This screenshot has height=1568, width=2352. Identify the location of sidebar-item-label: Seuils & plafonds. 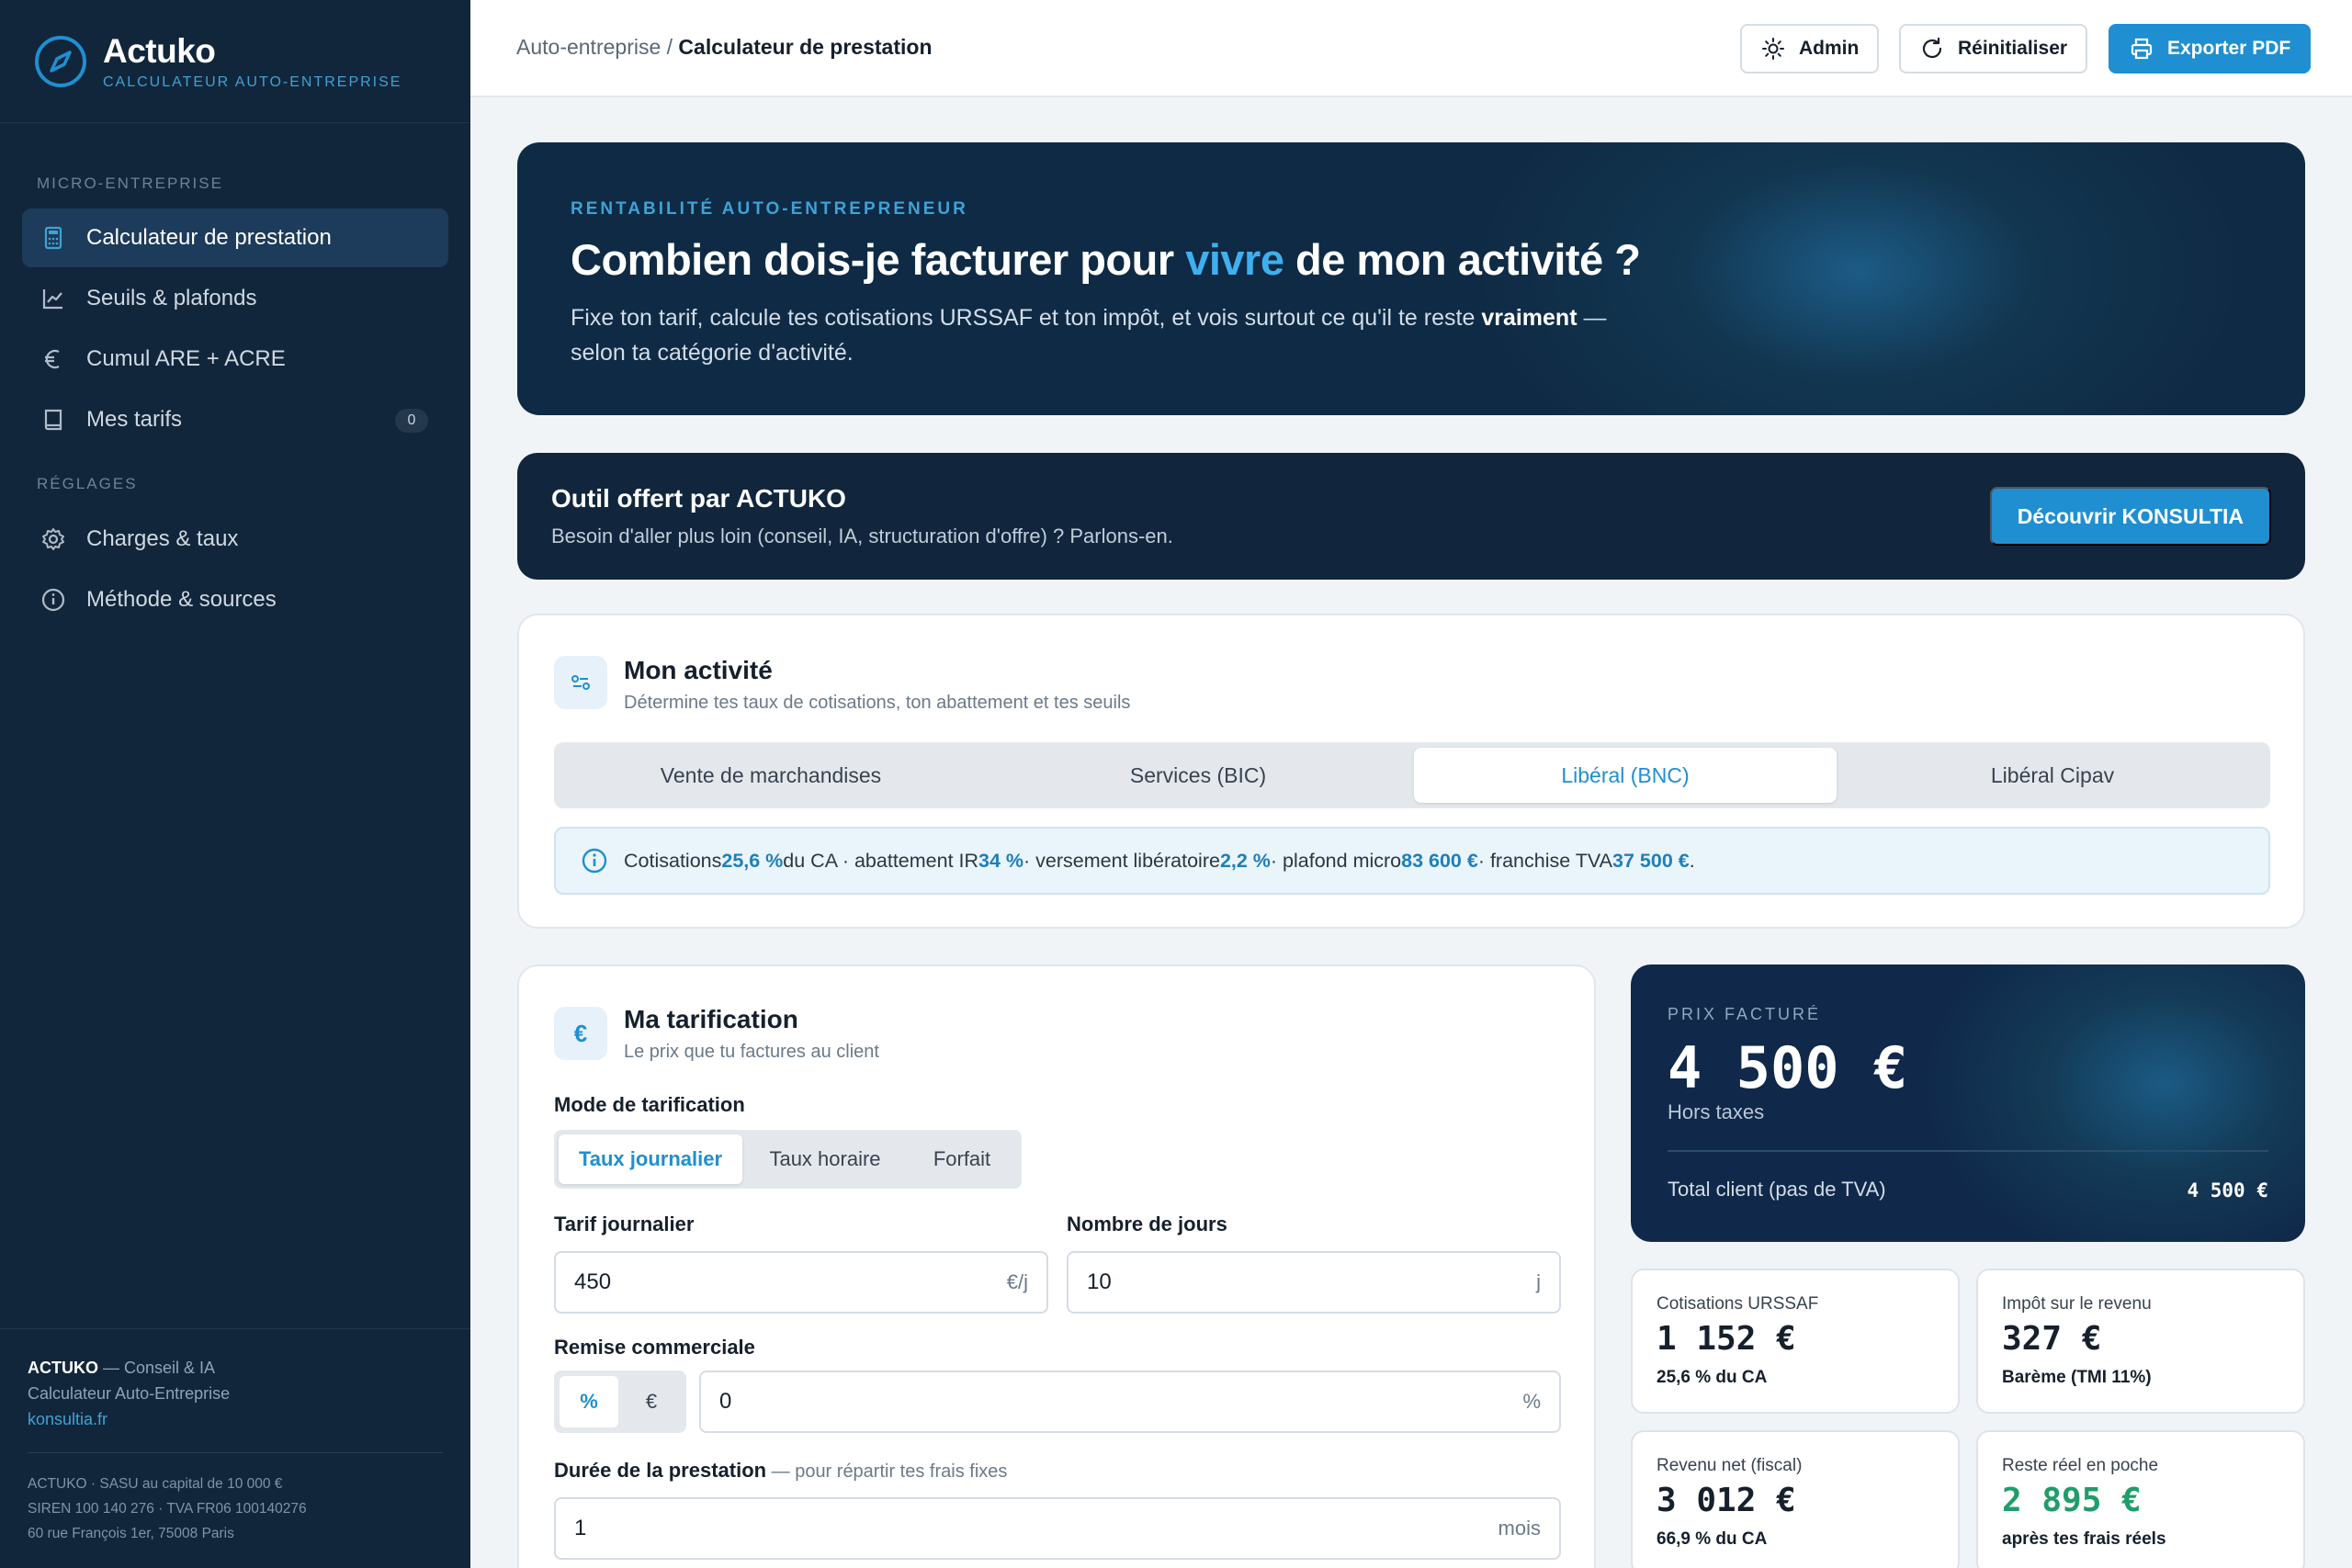
(171, 298).